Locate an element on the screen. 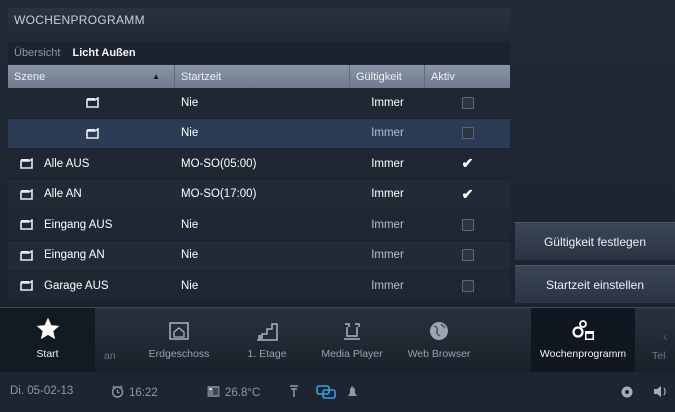  header-scene: Szene ▲ is located at coordinates (91, 76).